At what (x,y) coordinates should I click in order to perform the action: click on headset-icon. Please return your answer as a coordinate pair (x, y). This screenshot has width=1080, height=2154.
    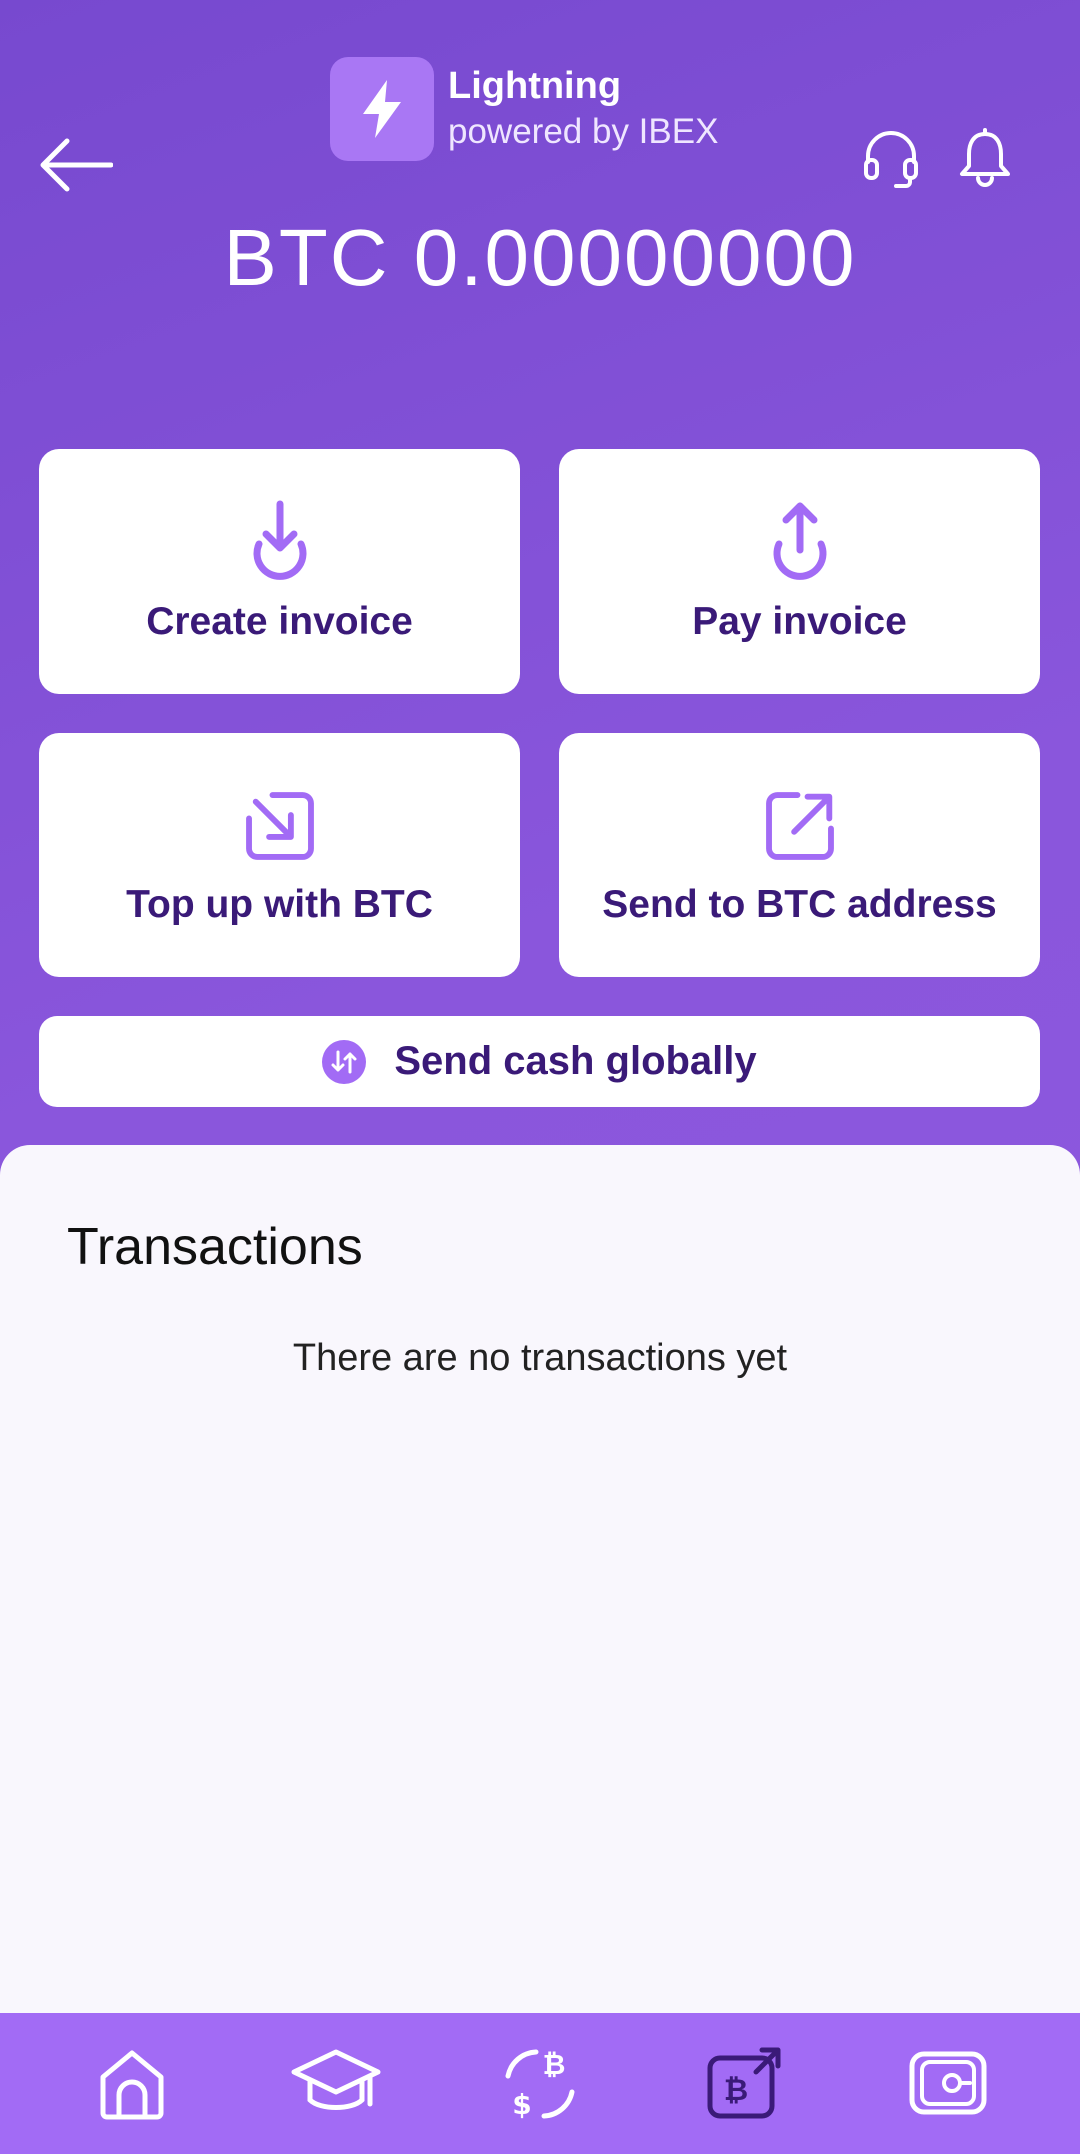
    Looking at the image, I should click on (891, 159).